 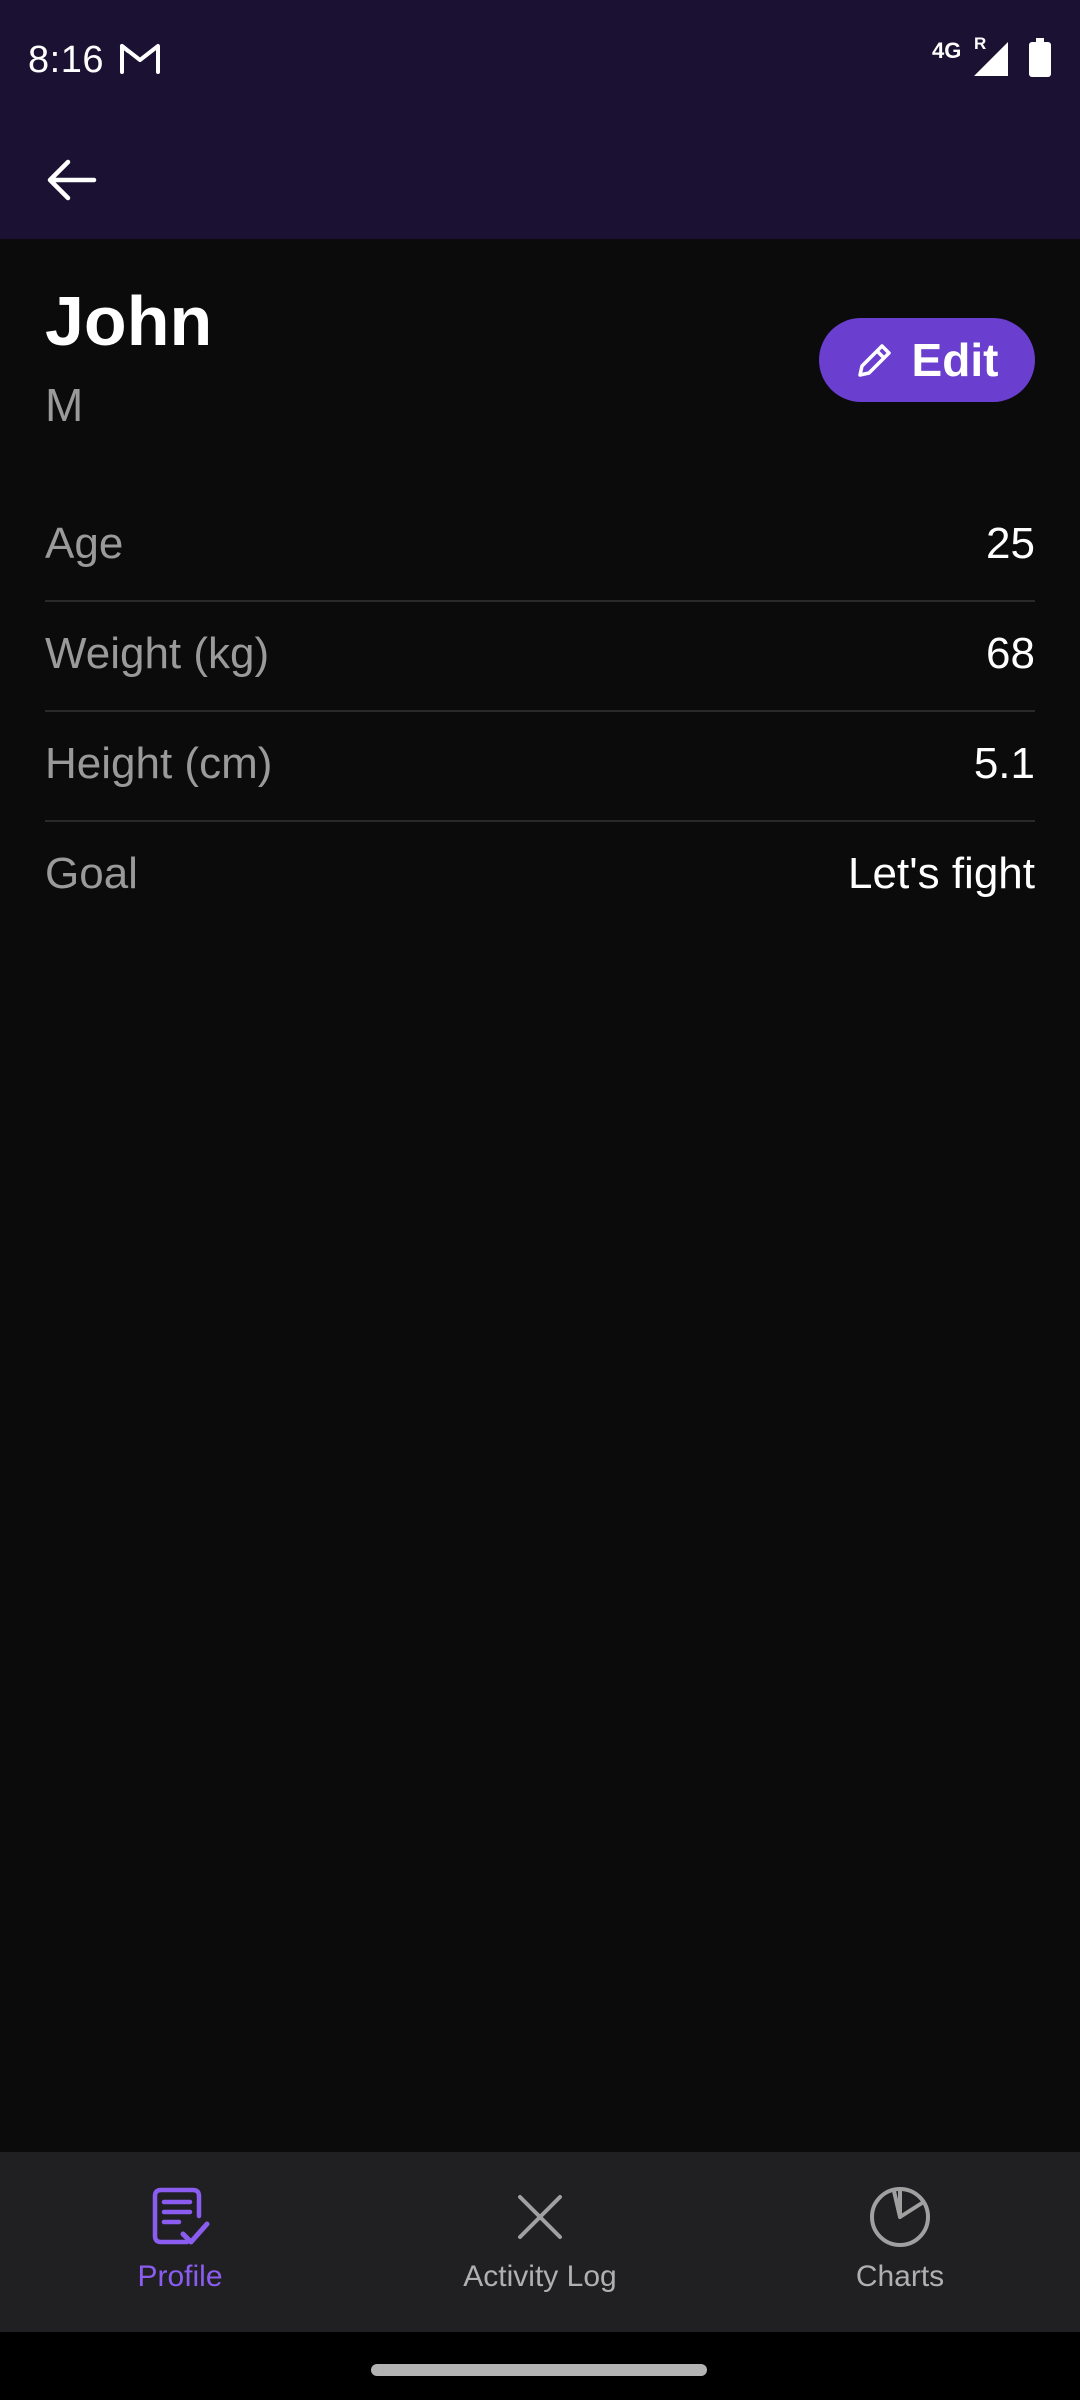 I want to click on detail-row-goal: Goal Let's fight, so click(x=540, y=877).